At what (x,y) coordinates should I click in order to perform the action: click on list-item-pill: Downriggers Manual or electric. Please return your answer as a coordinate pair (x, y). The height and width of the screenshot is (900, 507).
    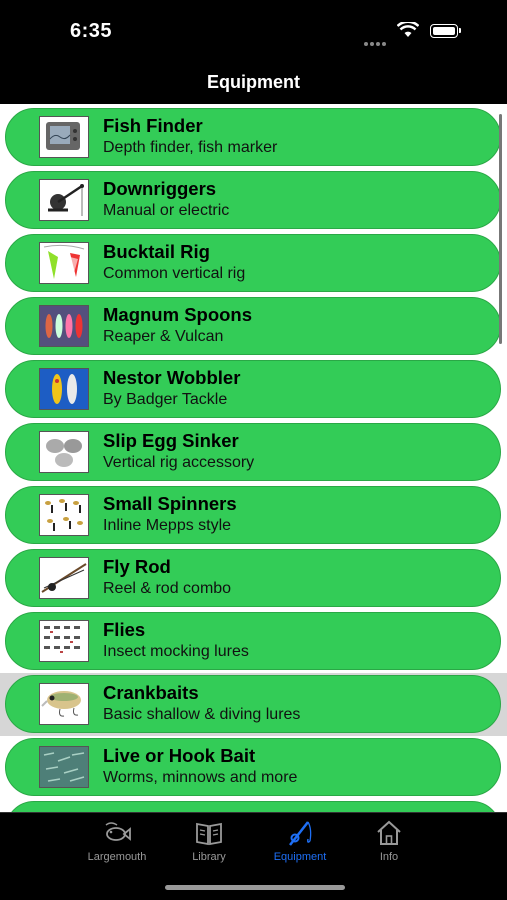
    Looking at the image, I should click on (253, 200).